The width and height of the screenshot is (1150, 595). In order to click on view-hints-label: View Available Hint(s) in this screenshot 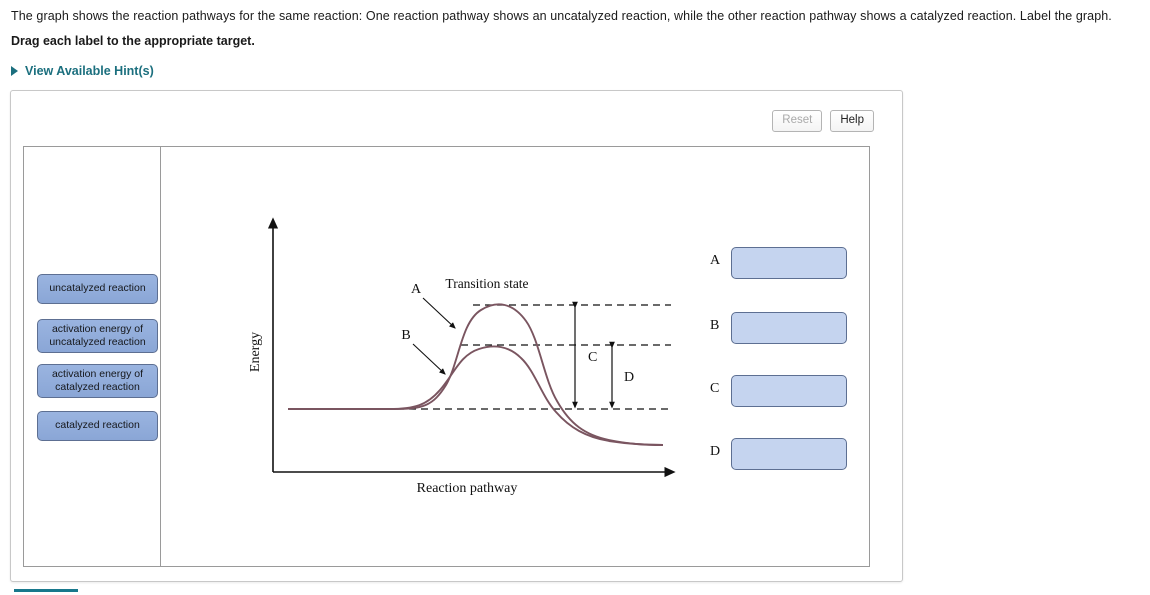, I will do `click(89, 71)`.